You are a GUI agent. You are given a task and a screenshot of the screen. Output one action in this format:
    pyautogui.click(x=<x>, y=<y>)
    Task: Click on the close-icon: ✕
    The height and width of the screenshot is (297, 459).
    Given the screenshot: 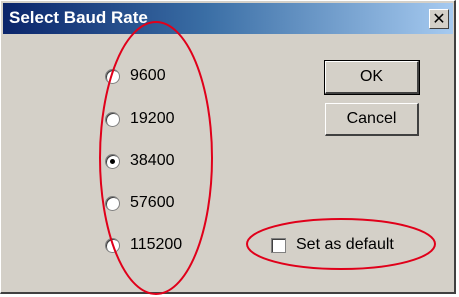 What is the action you would take?
    pyautogui.click(x=439, y=18)
    